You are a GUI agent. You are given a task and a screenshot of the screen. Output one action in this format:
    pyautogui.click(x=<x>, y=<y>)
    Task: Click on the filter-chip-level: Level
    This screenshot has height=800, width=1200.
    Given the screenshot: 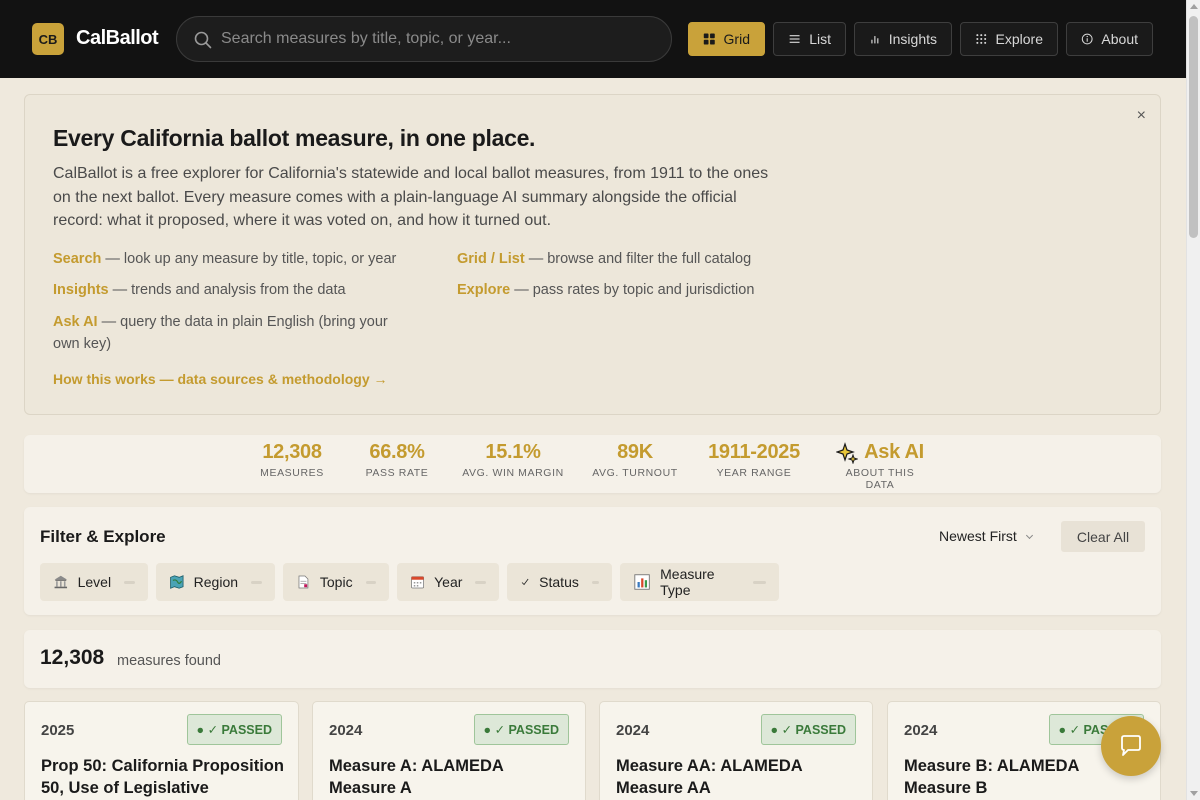 What is the action you would take?
    pyautogui.click(x=94, y=582)
    